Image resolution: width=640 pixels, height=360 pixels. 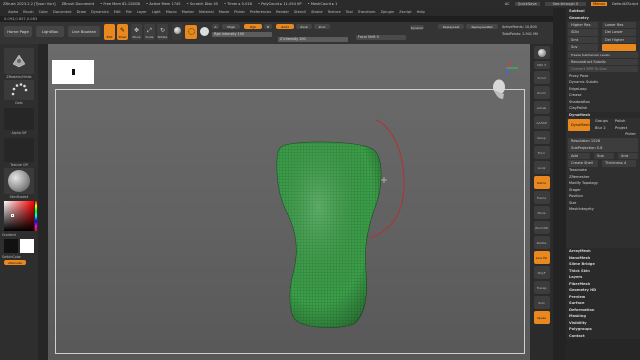 I want to click on focal-shift-slider: Focal Shift 0, so click(x=381, y=37).